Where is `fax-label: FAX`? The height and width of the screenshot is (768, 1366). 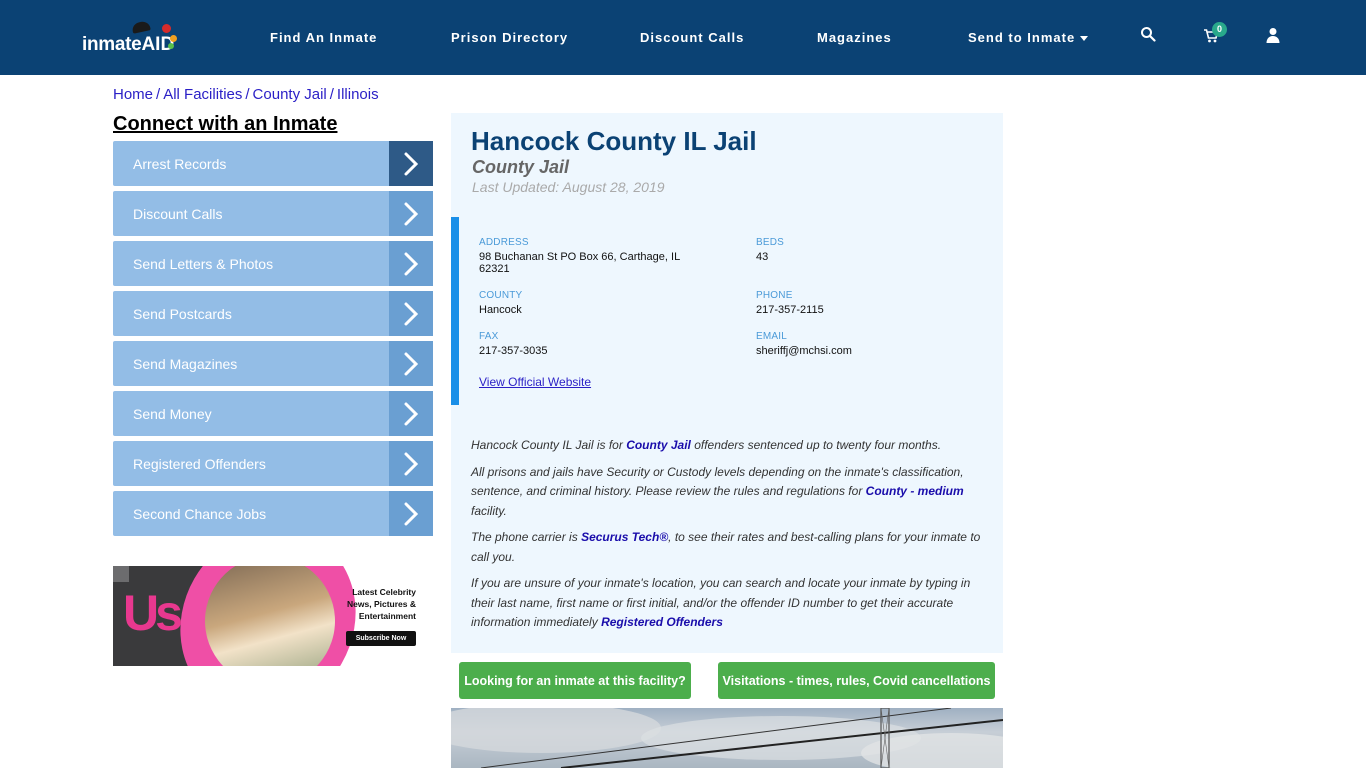
fax-label: FAX is located at coordinates (489, 336).